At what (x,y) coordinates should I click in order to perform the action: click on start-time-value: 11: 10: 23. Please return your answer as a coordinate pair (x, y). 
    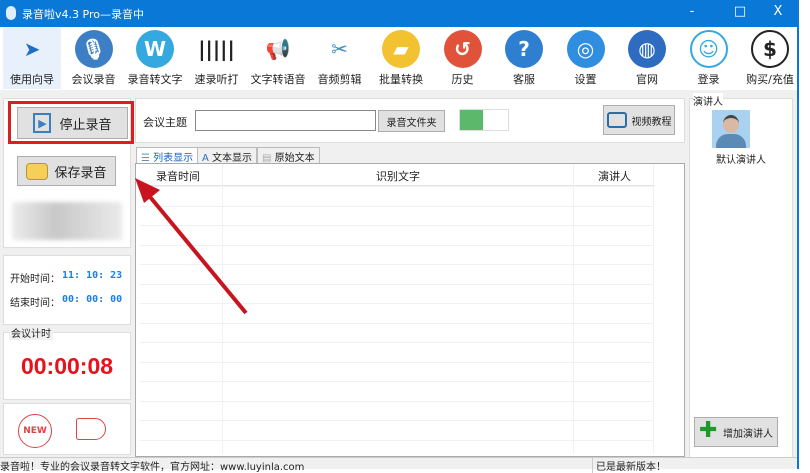
    Looking at the image, I should click on (92, 275).